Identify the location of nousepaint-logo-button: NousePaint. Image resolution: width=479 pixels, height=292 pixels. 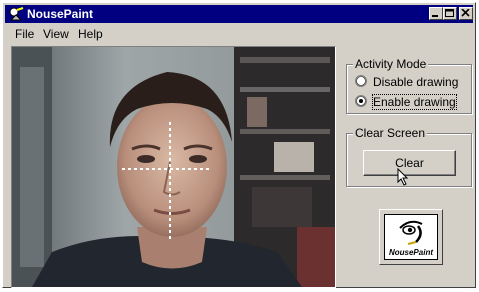
(411, 237).